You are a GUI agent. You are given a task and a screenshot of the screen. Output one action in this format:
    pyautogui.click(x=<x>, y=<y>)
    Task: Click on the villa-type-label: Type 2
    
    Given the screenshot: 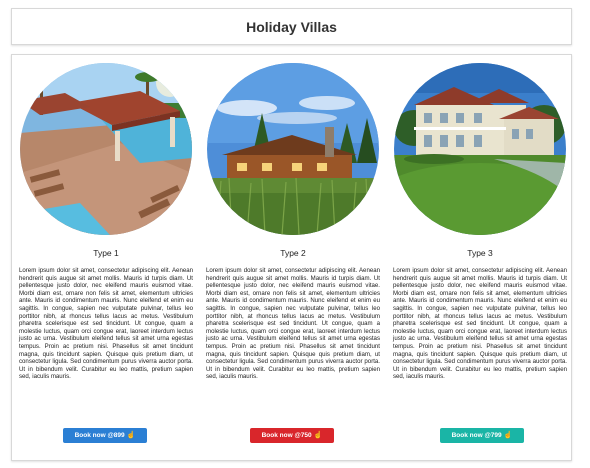 What is the action you would take?
    pyautogui.click(x=293, y=253)
    